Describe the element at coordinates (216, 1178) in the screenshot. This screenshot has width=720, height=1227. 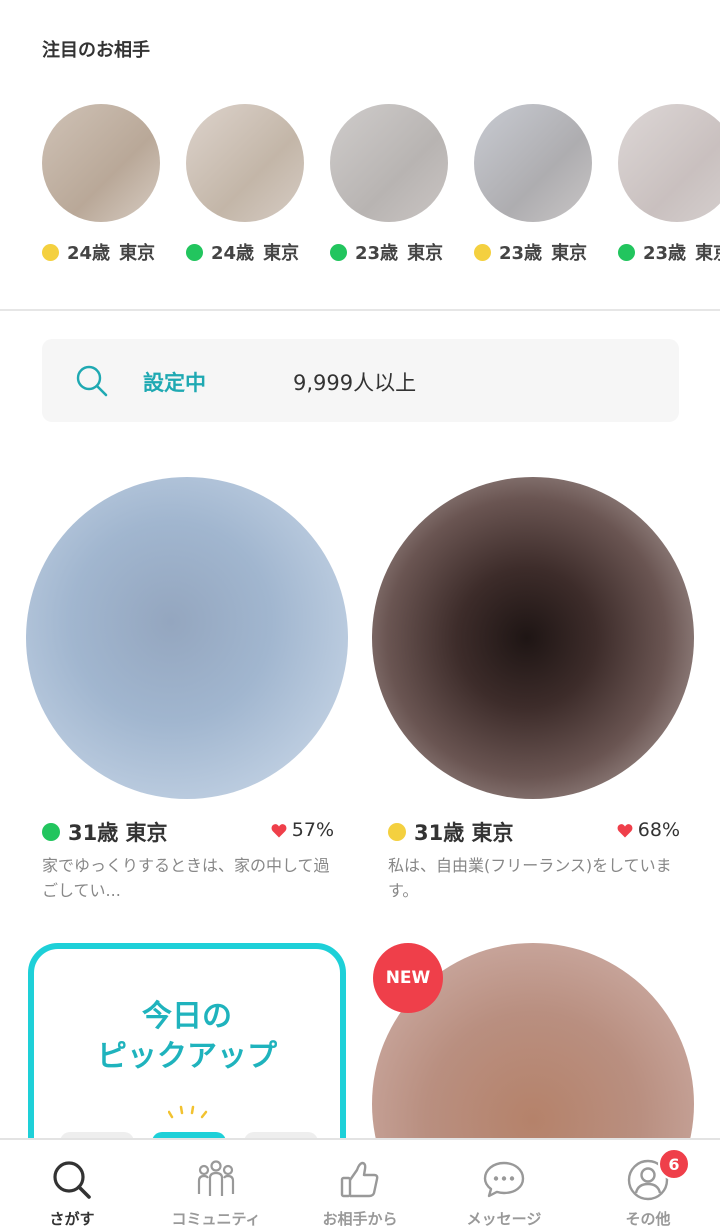
I see `community-icon` at that location.